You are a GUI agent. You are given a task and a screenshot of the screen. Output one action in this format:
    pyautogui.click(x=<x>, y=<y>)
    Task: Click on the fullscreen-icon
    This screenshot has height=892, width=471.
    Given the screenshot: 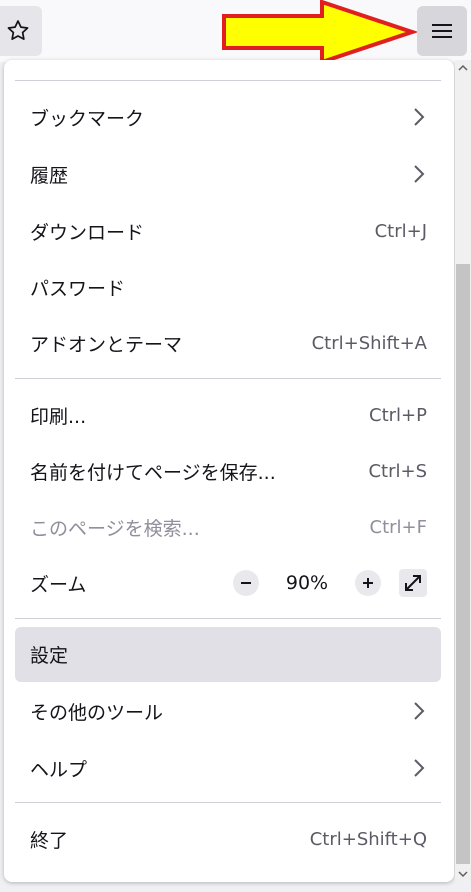 What is the action you would take?
    pyautogui.click(x=413, y=583)
    